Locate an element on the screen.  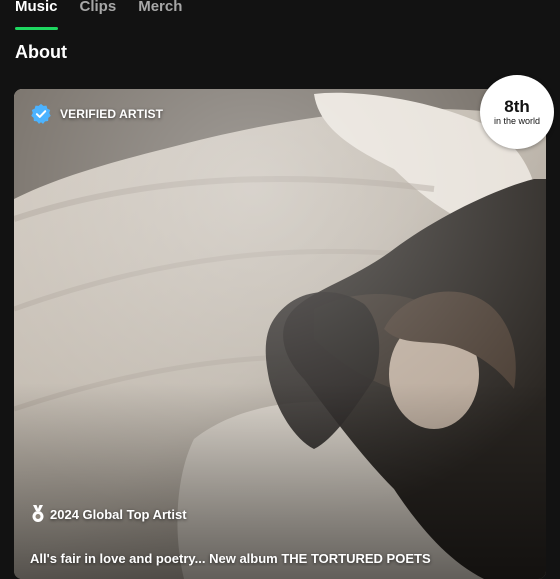
world-rank-caption: in the world is located at coordinates (517, 120).